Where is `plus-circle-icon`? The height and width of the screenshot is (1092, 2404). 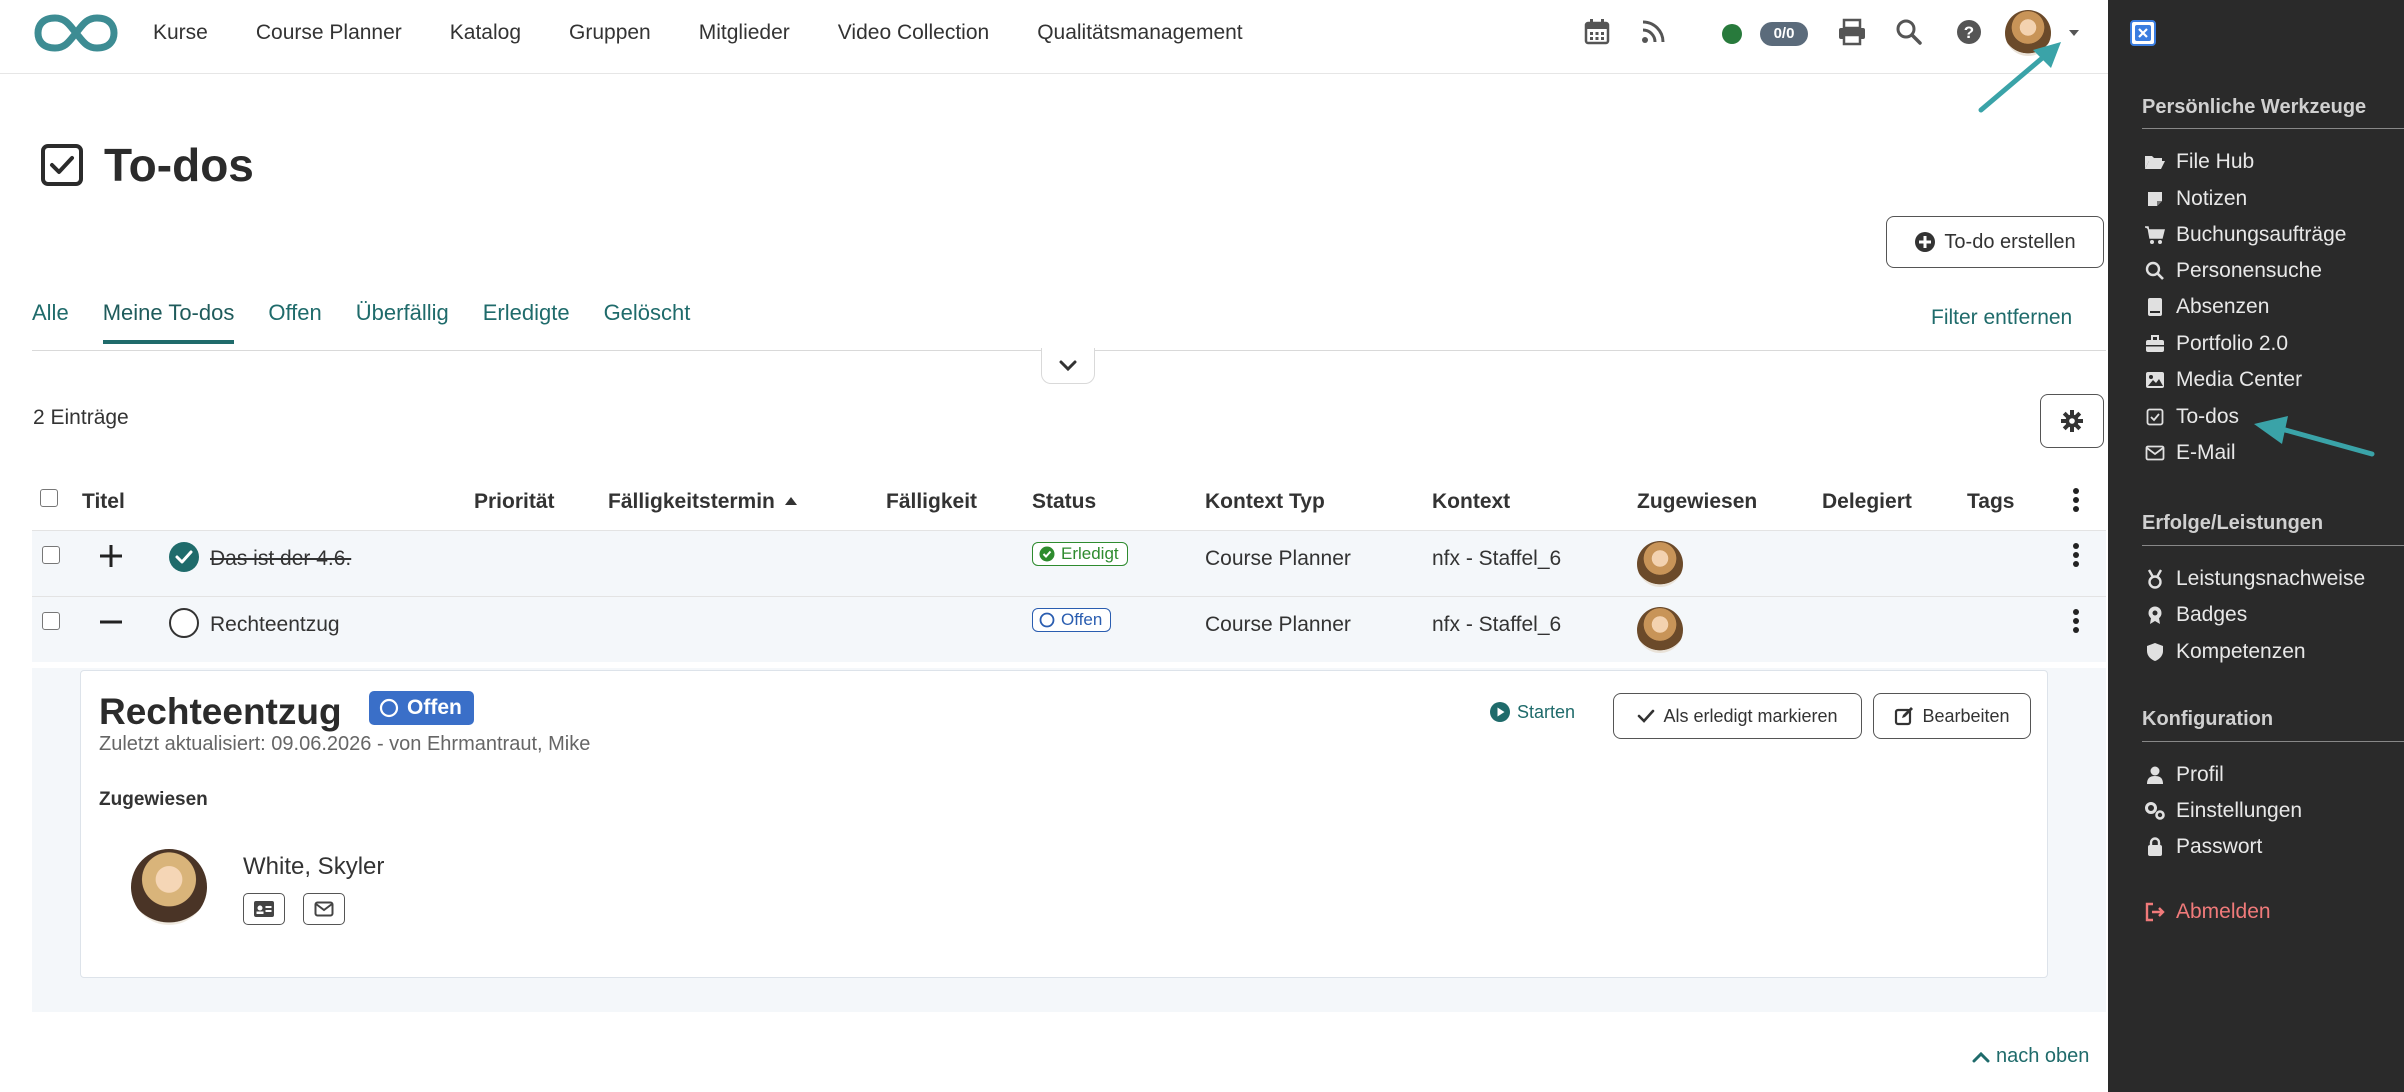
plus-circle-icon is located at coordinates (1925, 242).